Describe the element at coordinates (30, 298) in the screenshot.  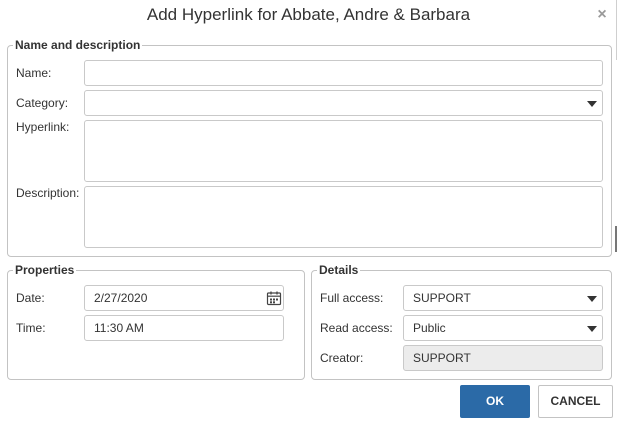
I see `date-label: Date:` at that location.